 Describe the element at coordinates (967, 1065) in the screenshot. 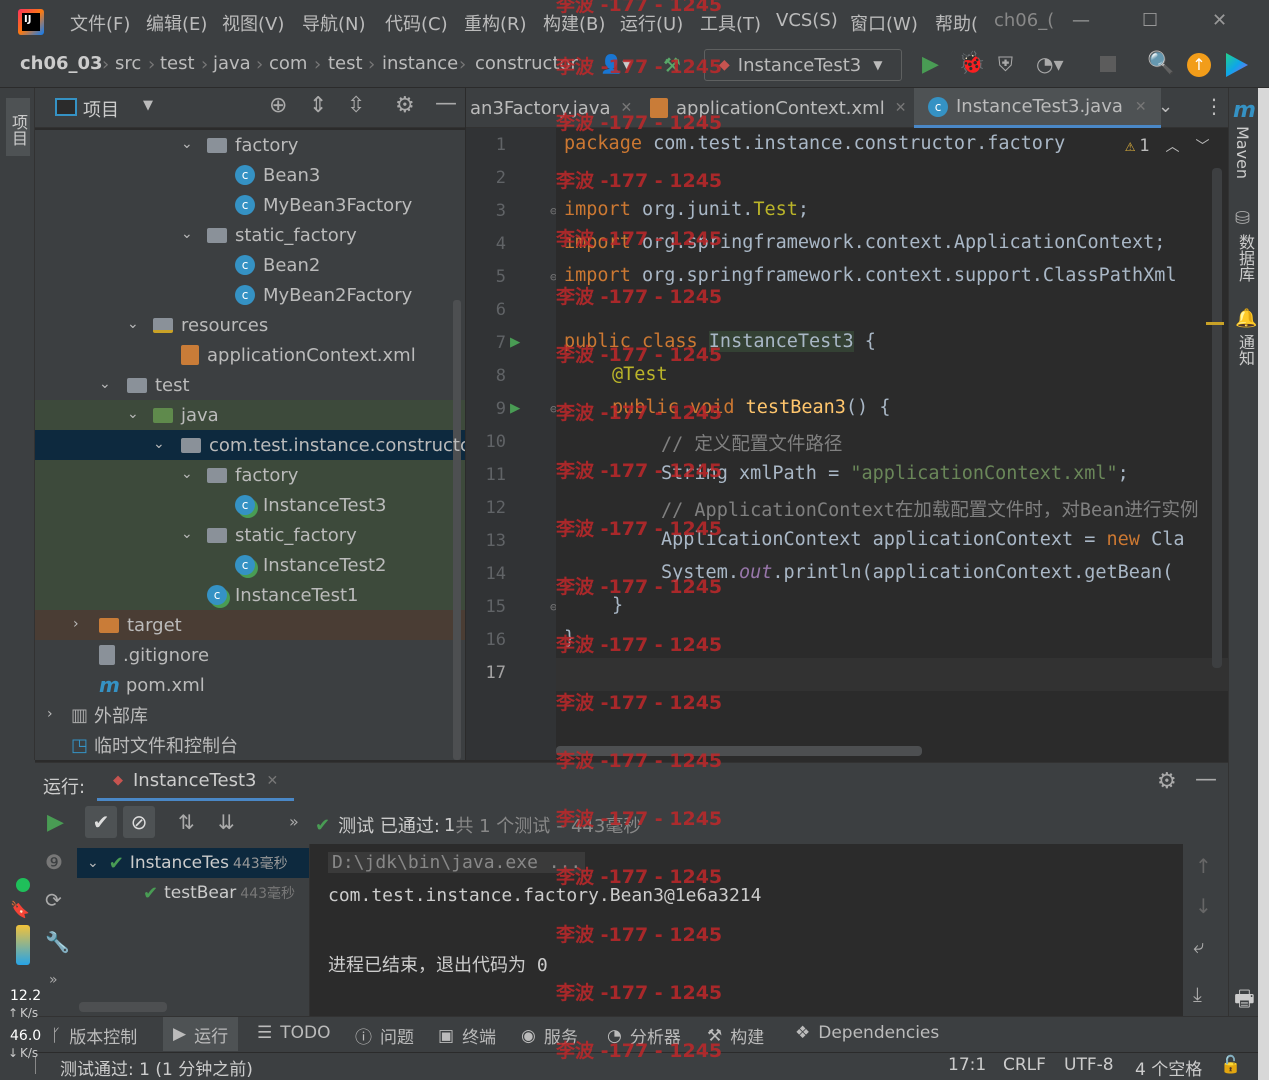

I see `caret-position: 17:1` at that location.